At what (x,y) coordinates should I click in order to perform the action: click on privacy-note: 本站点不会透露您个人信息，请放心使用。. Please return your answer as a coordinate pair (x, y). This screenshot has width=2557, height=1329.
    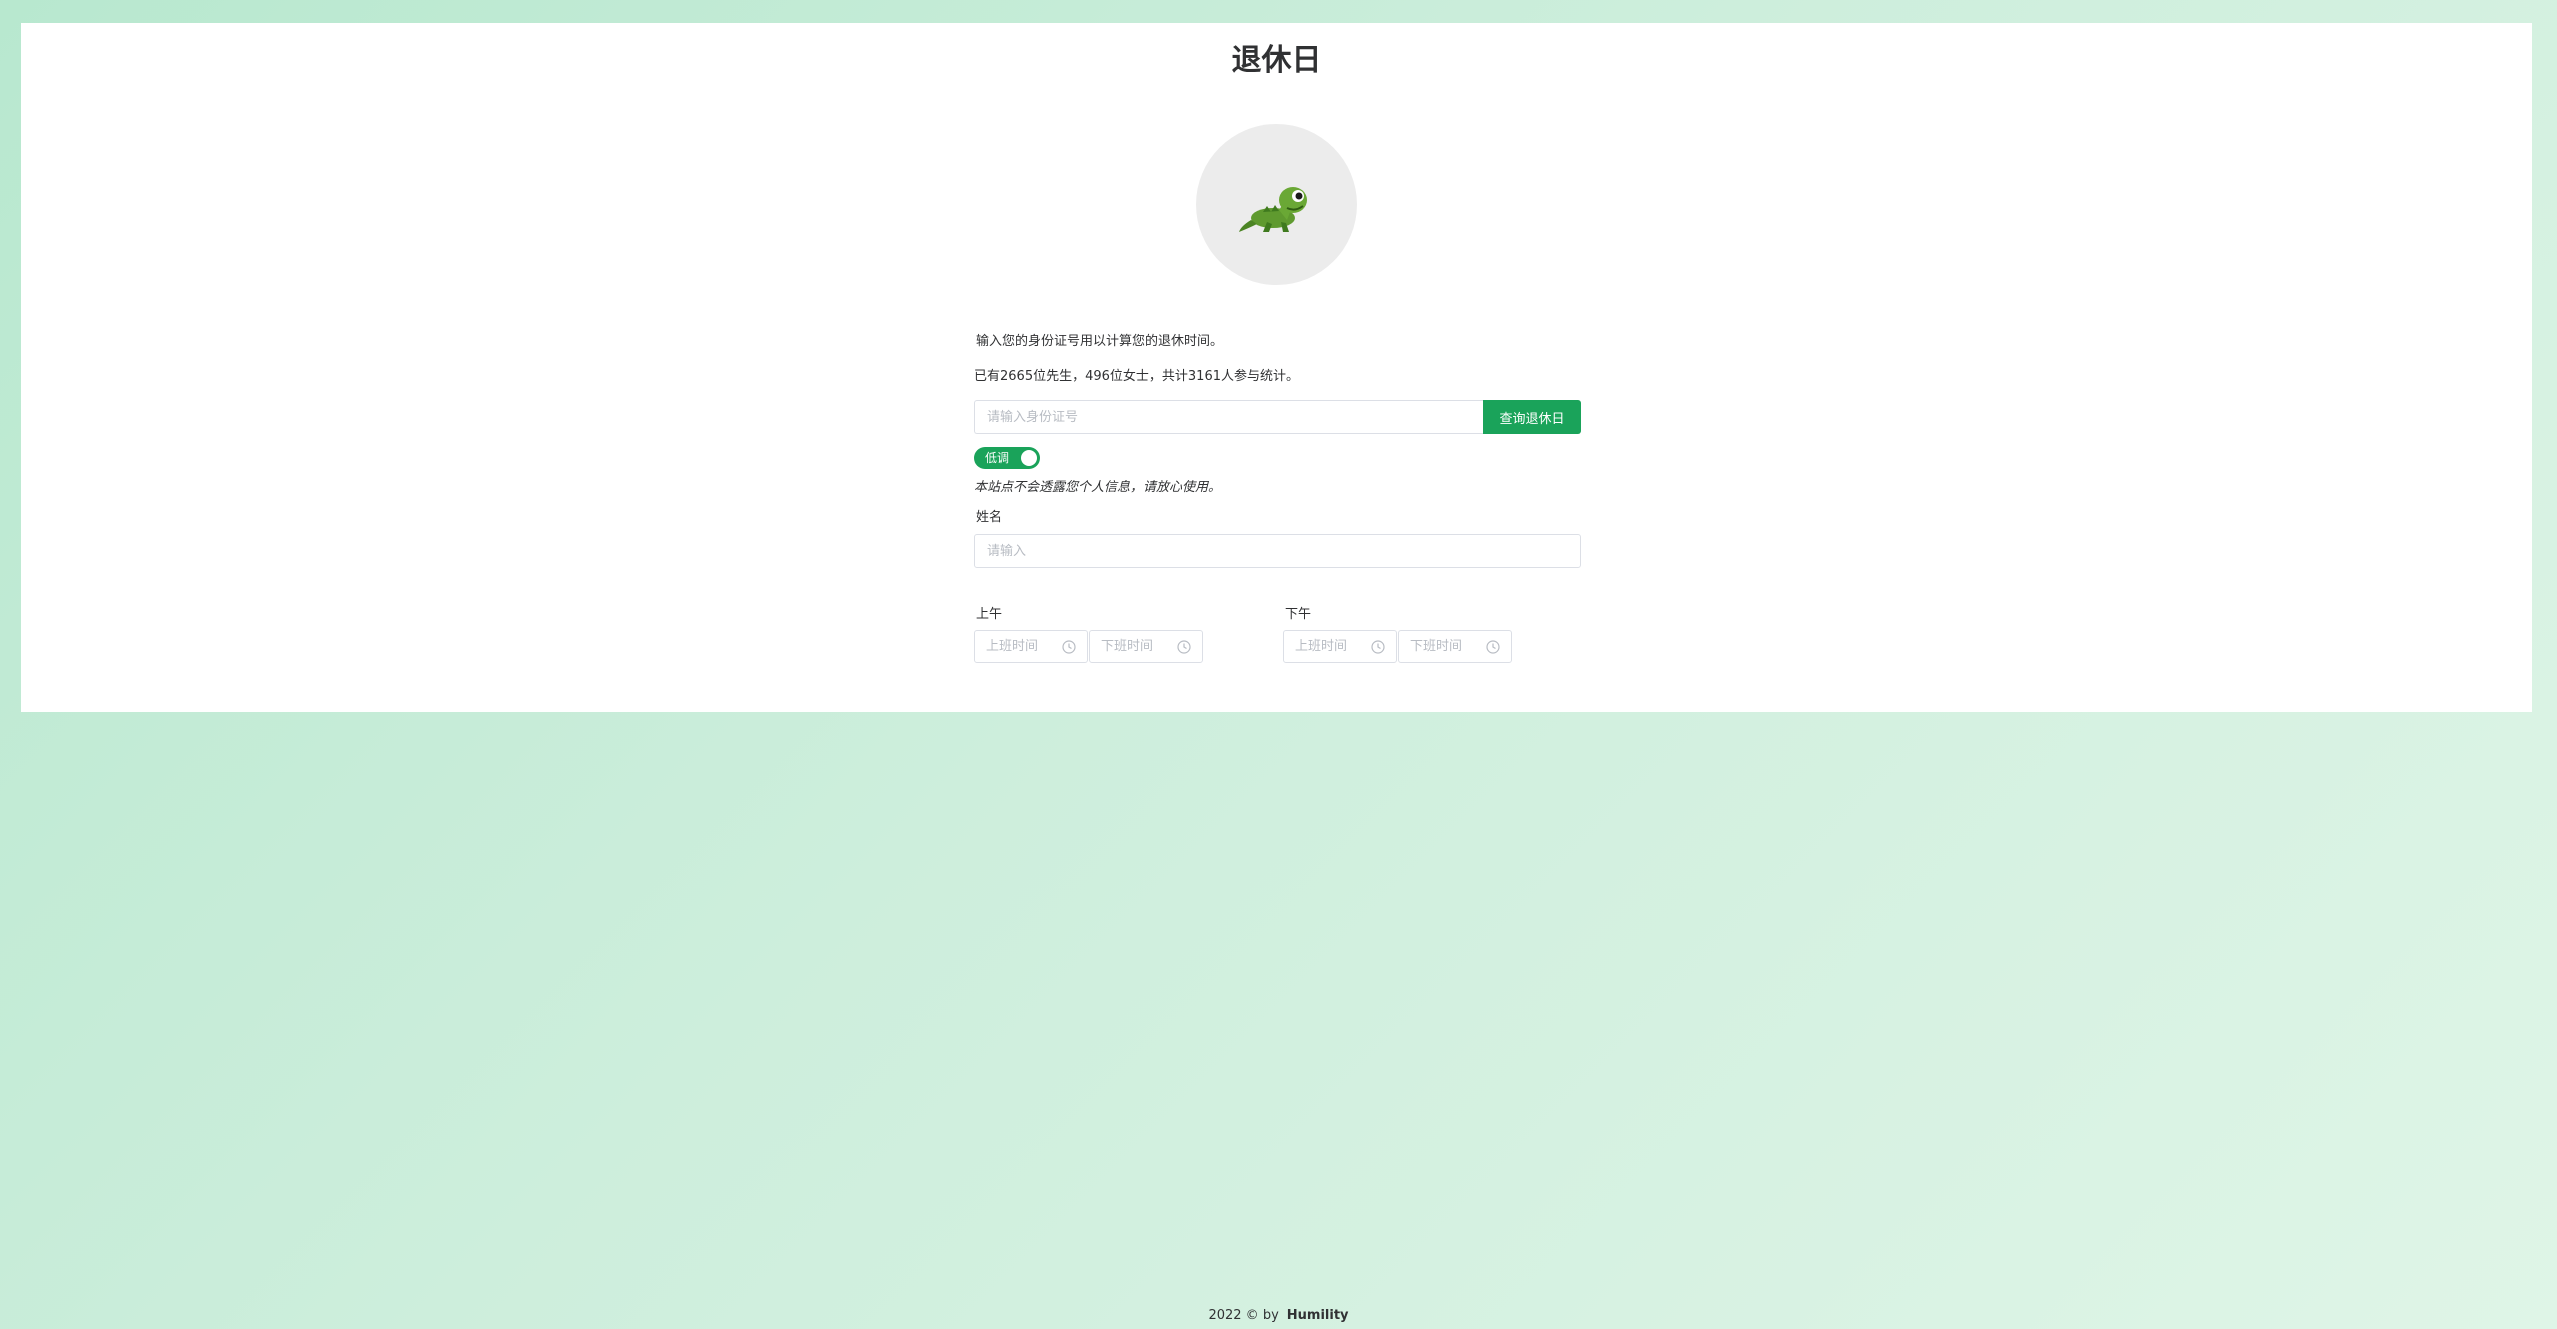
    Looking at the image, I should click on (1098, 487).